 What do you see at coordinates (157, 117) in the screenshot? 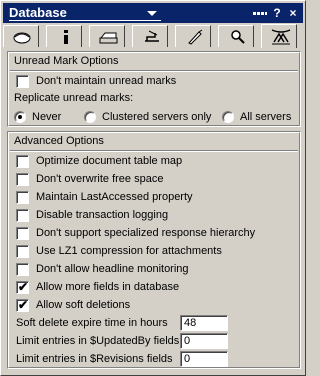
I see `radio-clustered-label: Clustered servers only` at bounding box center [157, 117].